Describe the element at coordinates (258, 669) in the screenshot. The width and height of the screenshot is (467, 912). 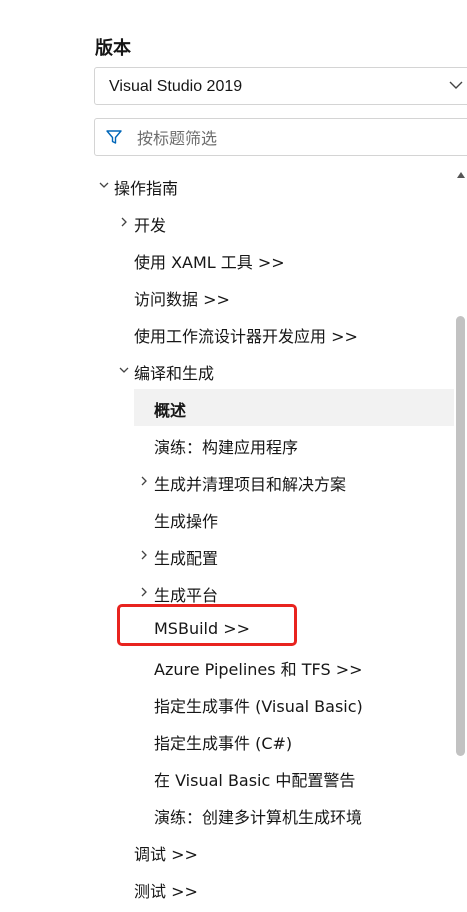
I see `toc-item-label: Azure Pipelines 和 TFS >>` at that location.